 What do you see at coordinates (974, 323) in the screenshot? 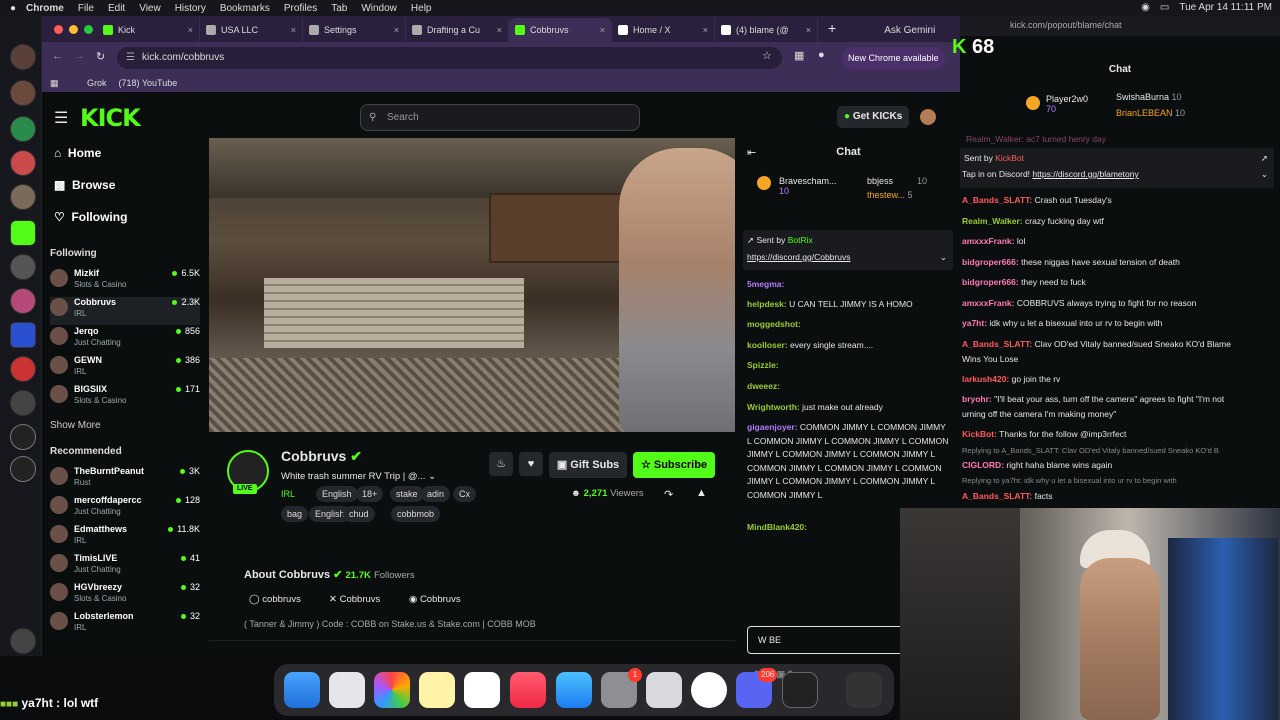
I see `chat-username: ya7ht:` at bounding box center [974, 323].